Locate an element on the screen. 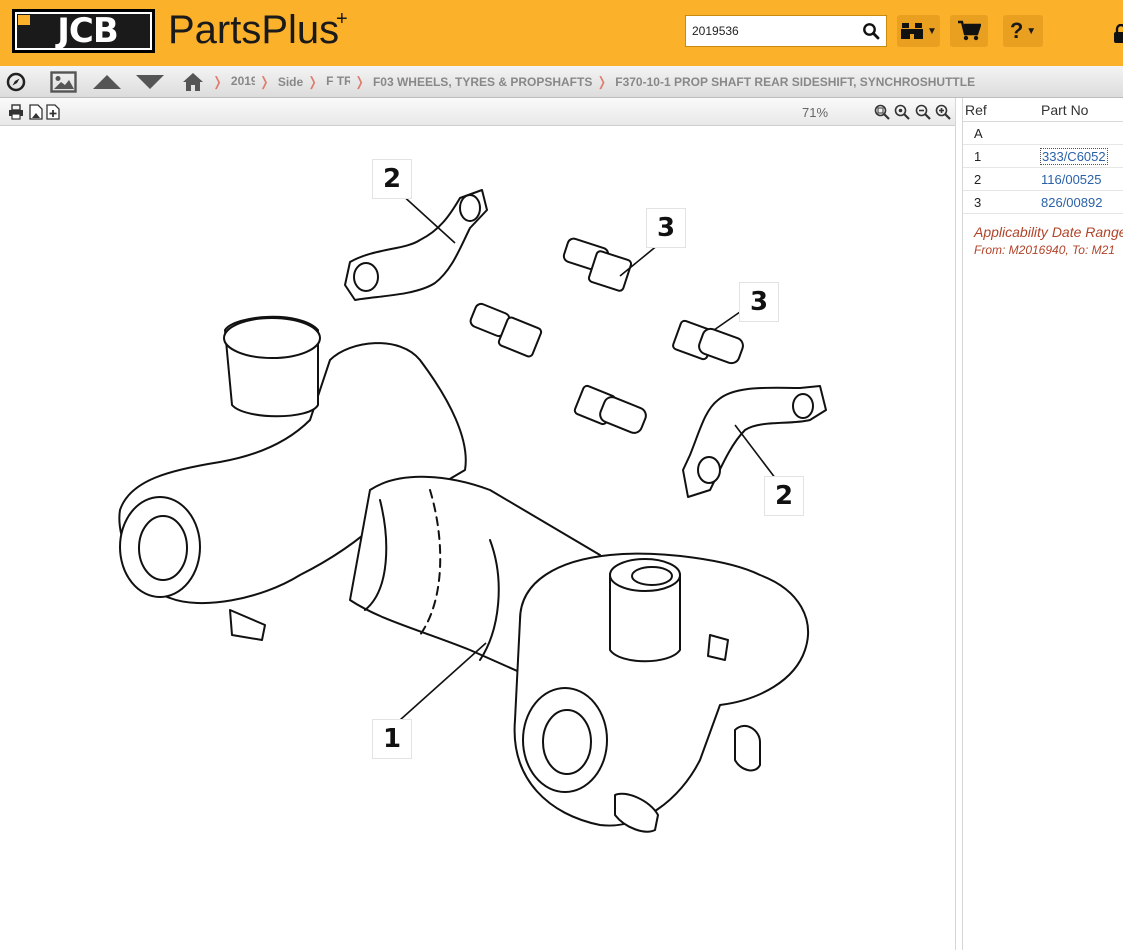 Image resolution: width=1123 pixels, height=950 pixels. breadcrumb-item: 2019 is located at coordinates (241, 82).